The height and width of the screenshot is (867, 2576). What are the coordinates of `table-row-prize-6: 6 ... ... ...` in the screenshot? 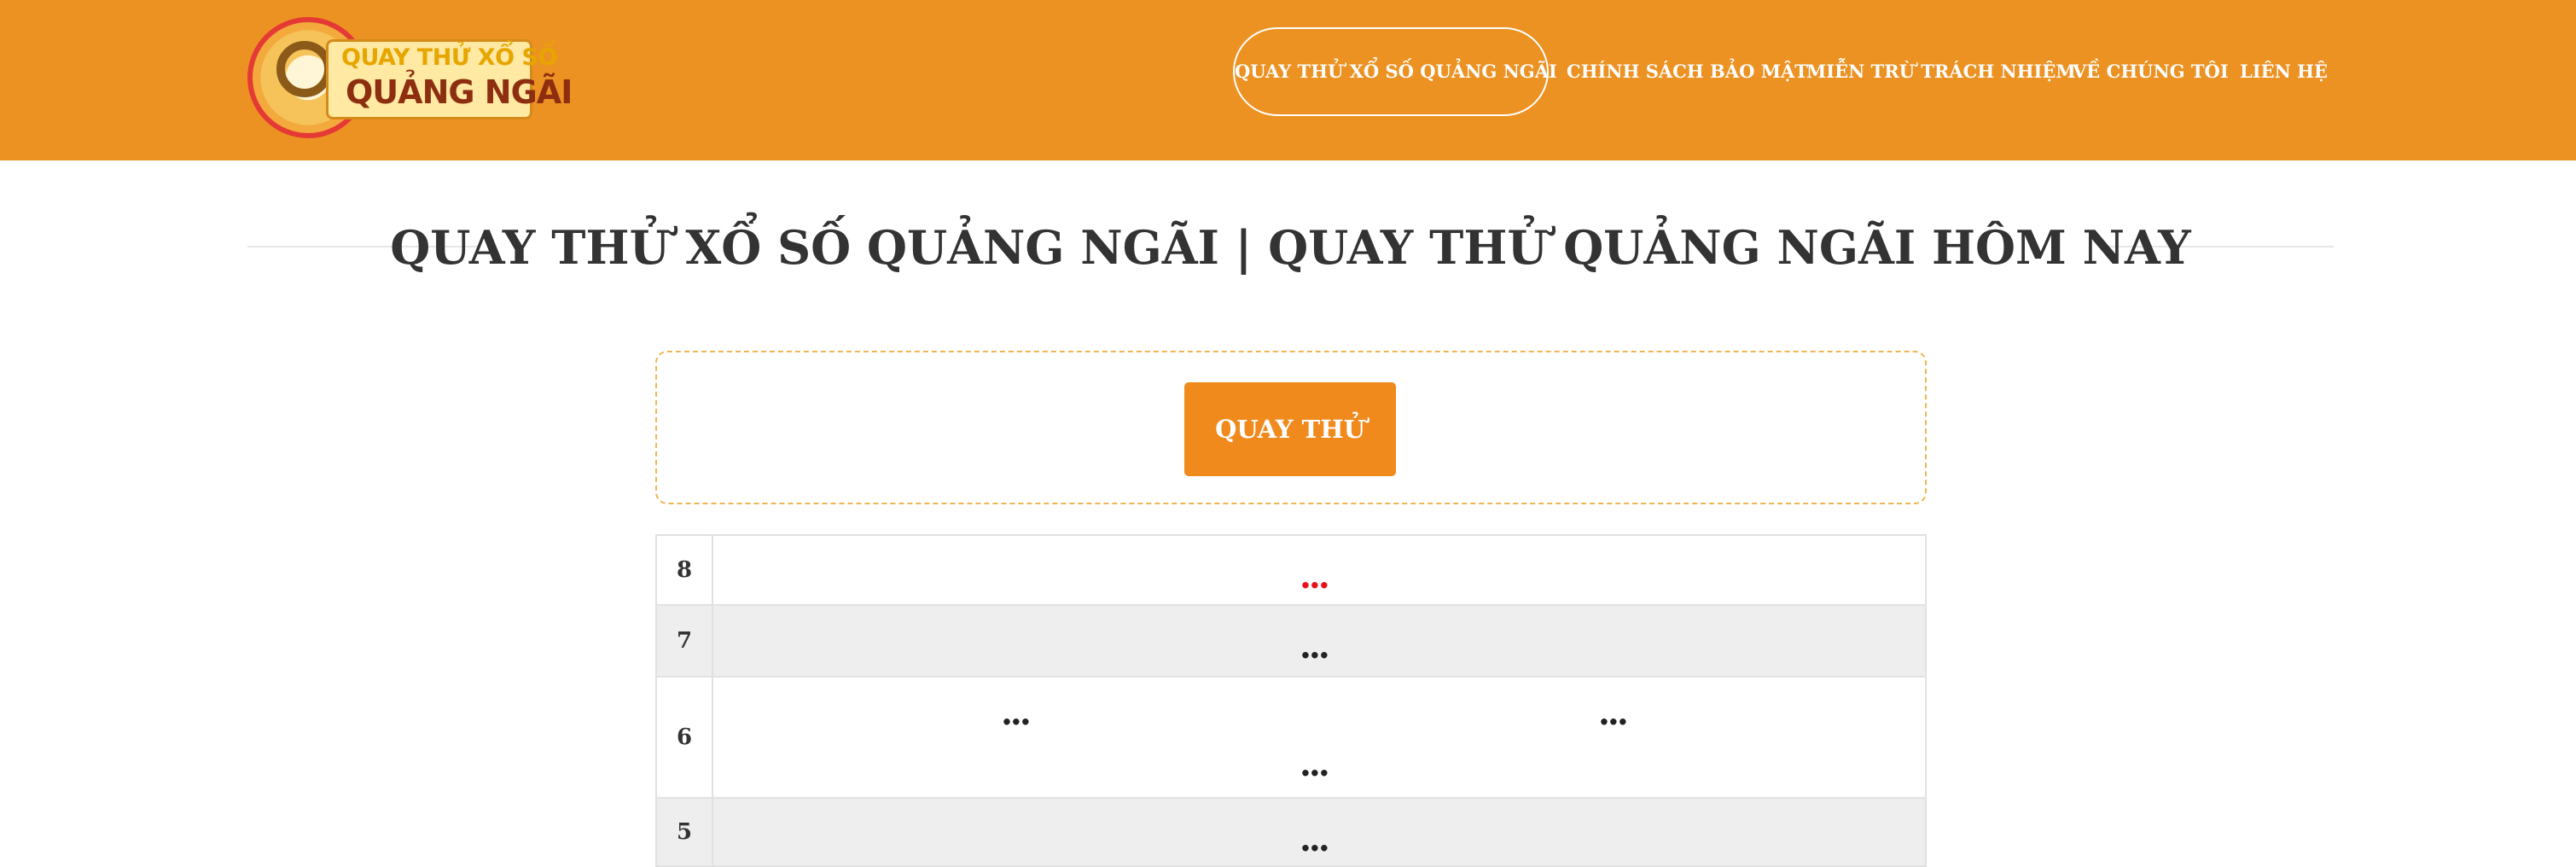 It's located at (1291, 739).